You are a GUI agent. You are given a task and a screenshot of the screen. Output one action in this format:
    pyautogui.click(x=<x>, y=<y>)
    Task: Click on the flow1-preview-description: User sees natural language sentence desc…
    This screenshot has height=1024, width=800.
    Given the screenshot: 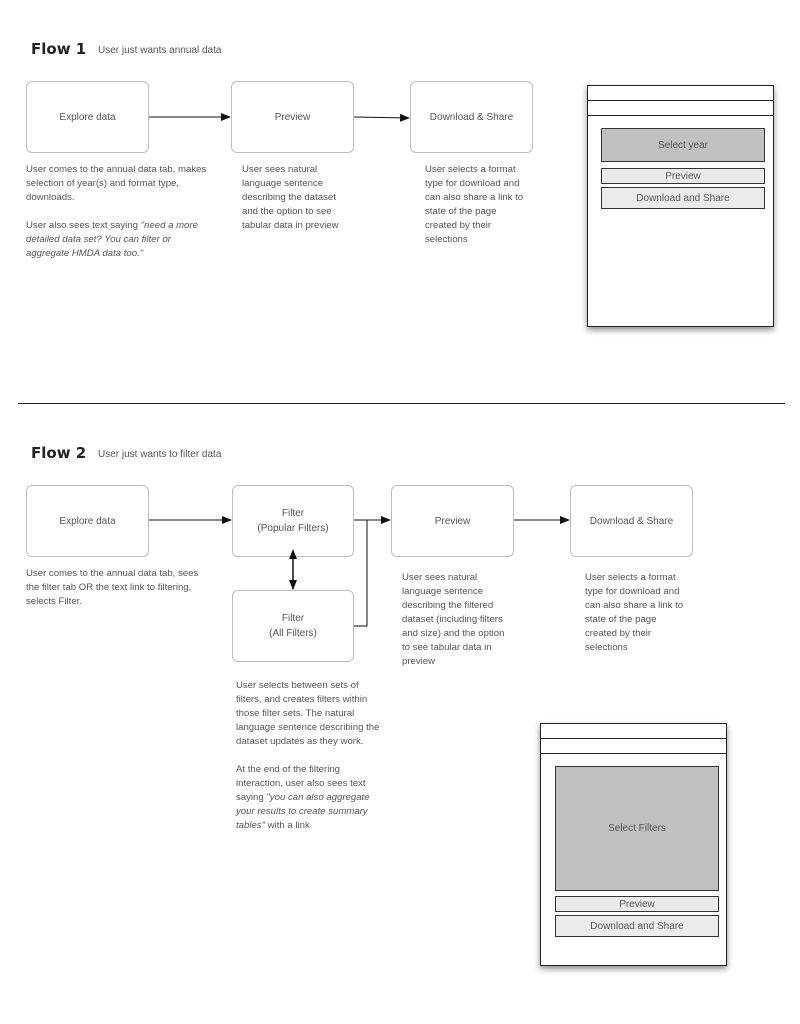 What is the action you would take?
    pyautogui.click(x=290, y=197)
    